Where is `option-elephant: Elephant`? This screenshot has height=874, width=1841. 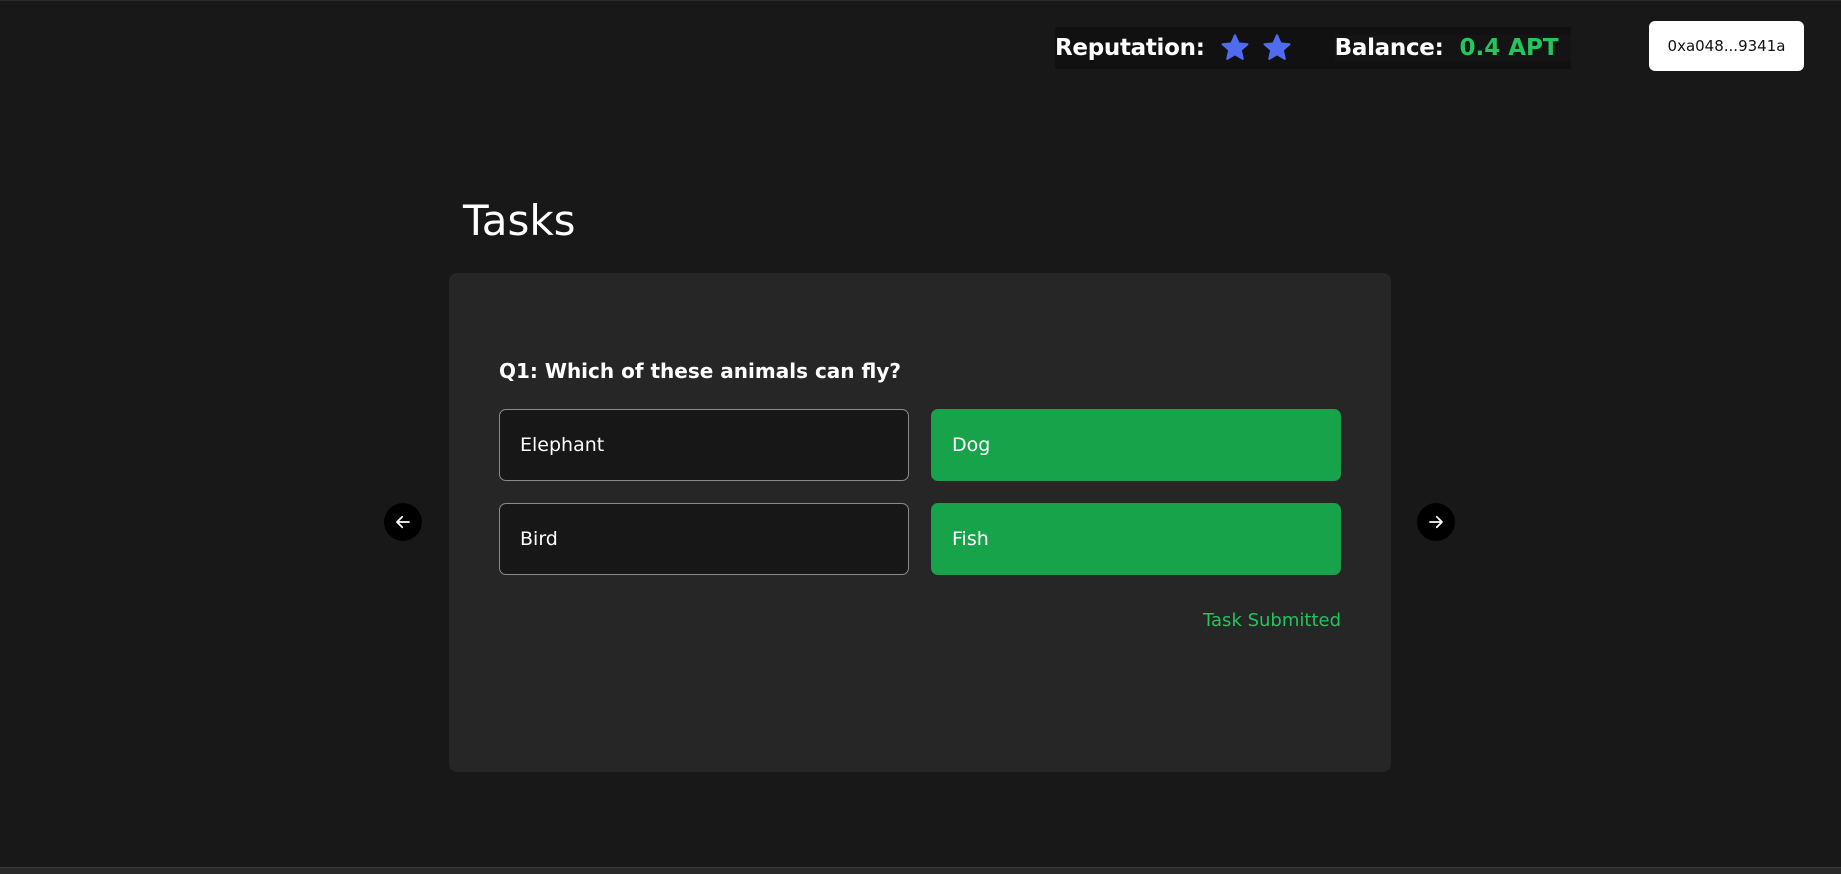
option-elephant: Elephant is located at coordinates (704, 445).